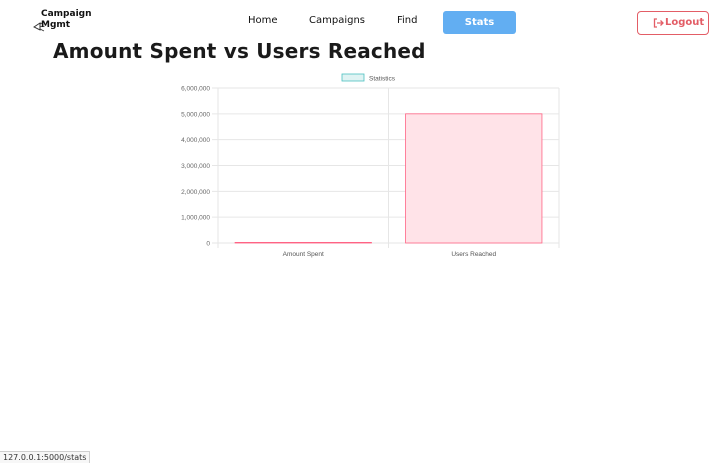 The width and height of the screenshot is (709, 463). I want to click on brand-line-1: Campaign, so click(66, 14).